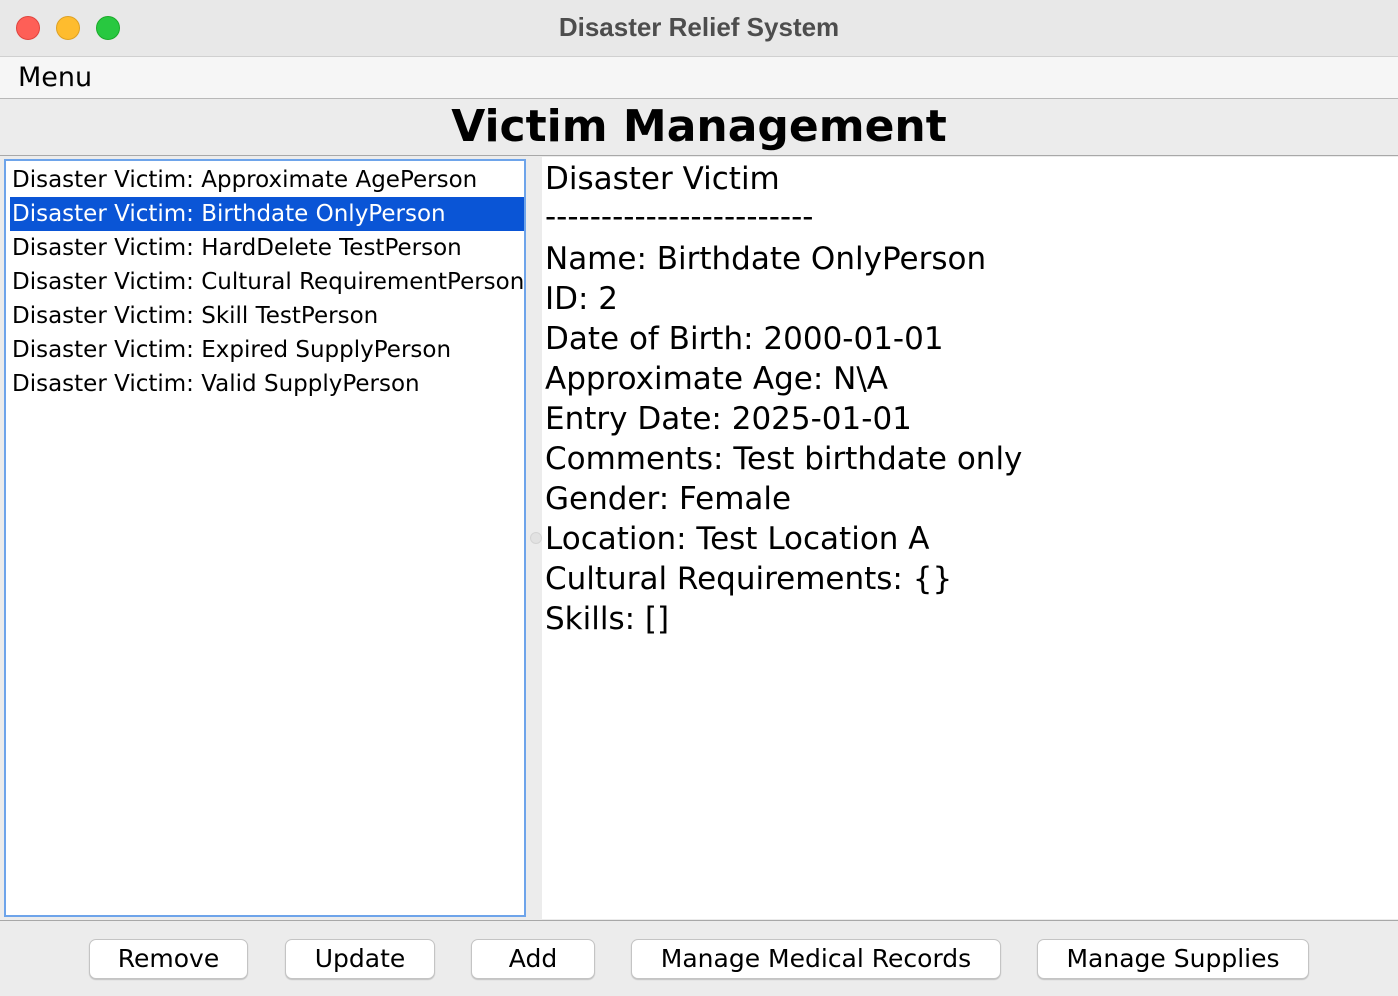 The image size is (1398, 996). I want to click on details-comments: Comments: Test birthdate only, so click(784, 459).